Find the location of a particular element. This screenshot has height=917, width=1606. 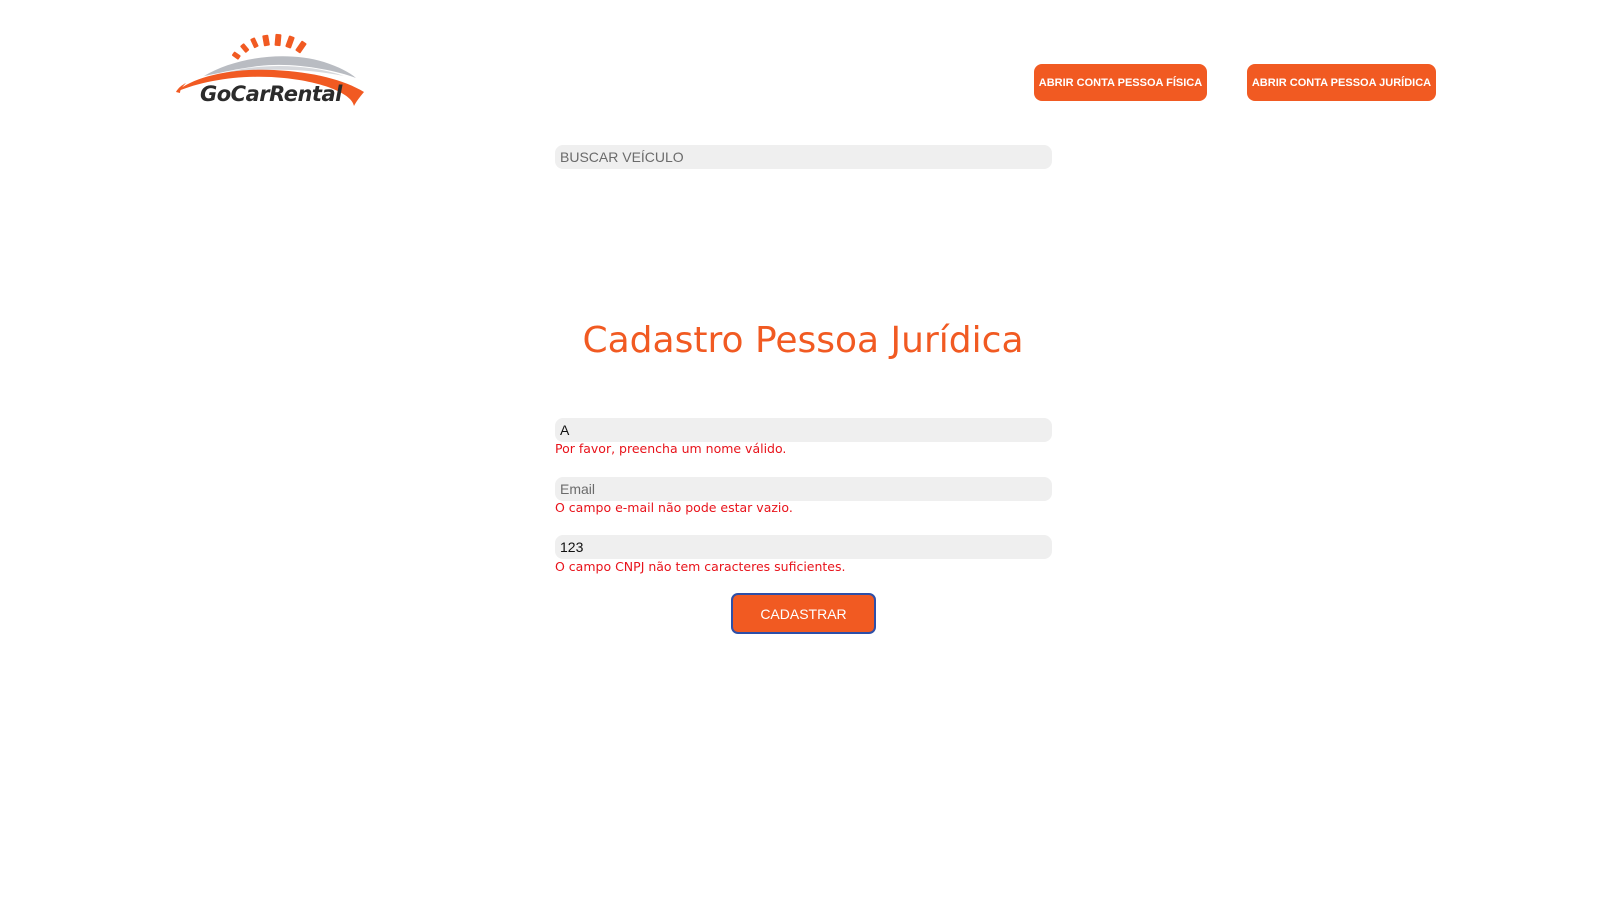

logo-text: GoCarRental is located at coordinates (271, 94).